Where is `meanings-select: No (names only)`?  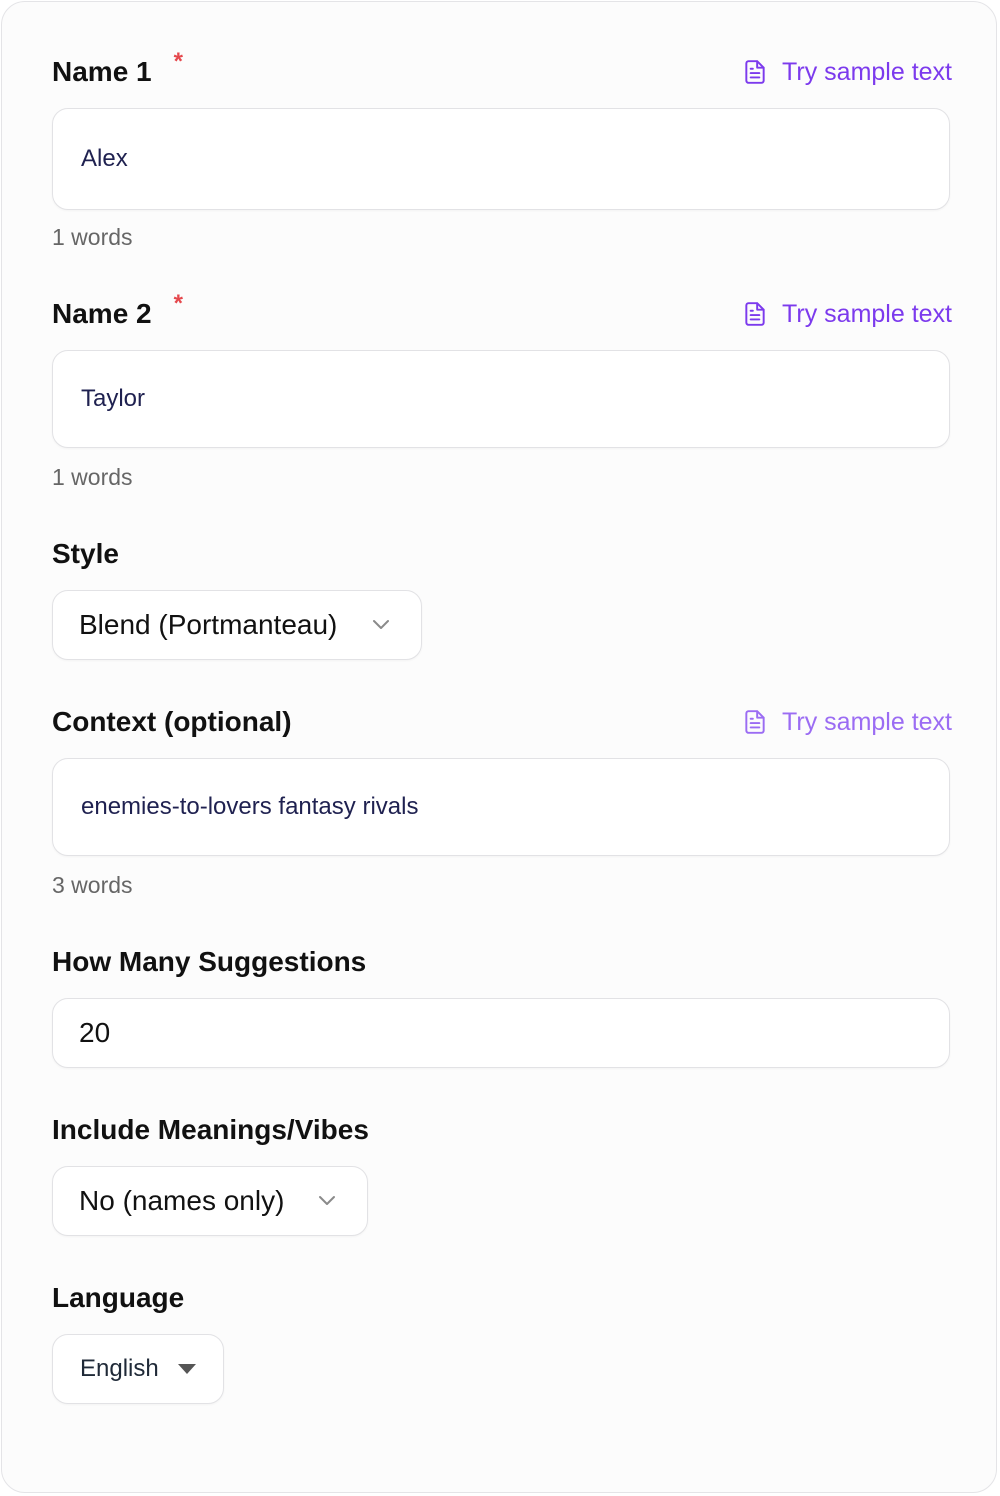 meanings-select: No (names only) is located at coordinates (210, 1201).